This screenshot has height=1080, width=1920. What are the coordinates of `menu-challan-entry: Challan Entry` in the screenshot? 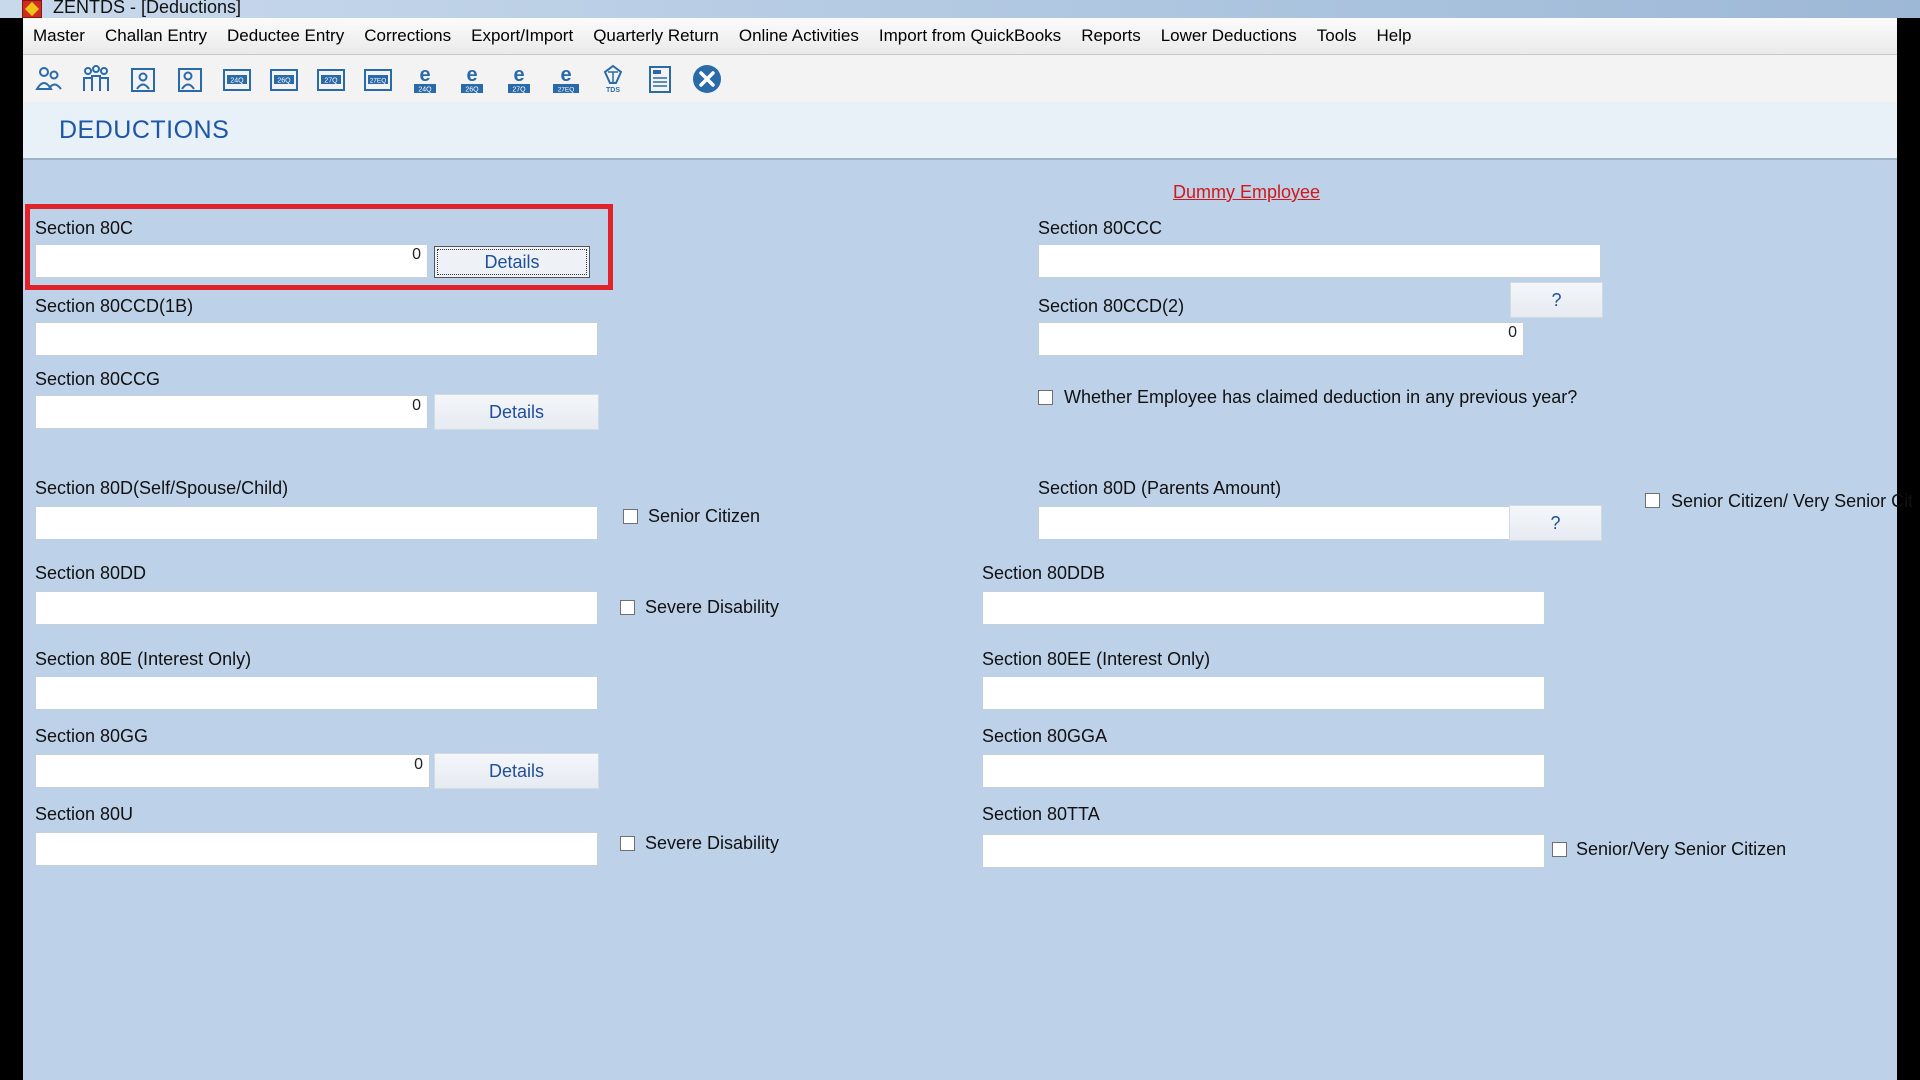 It's located at (156, 36).